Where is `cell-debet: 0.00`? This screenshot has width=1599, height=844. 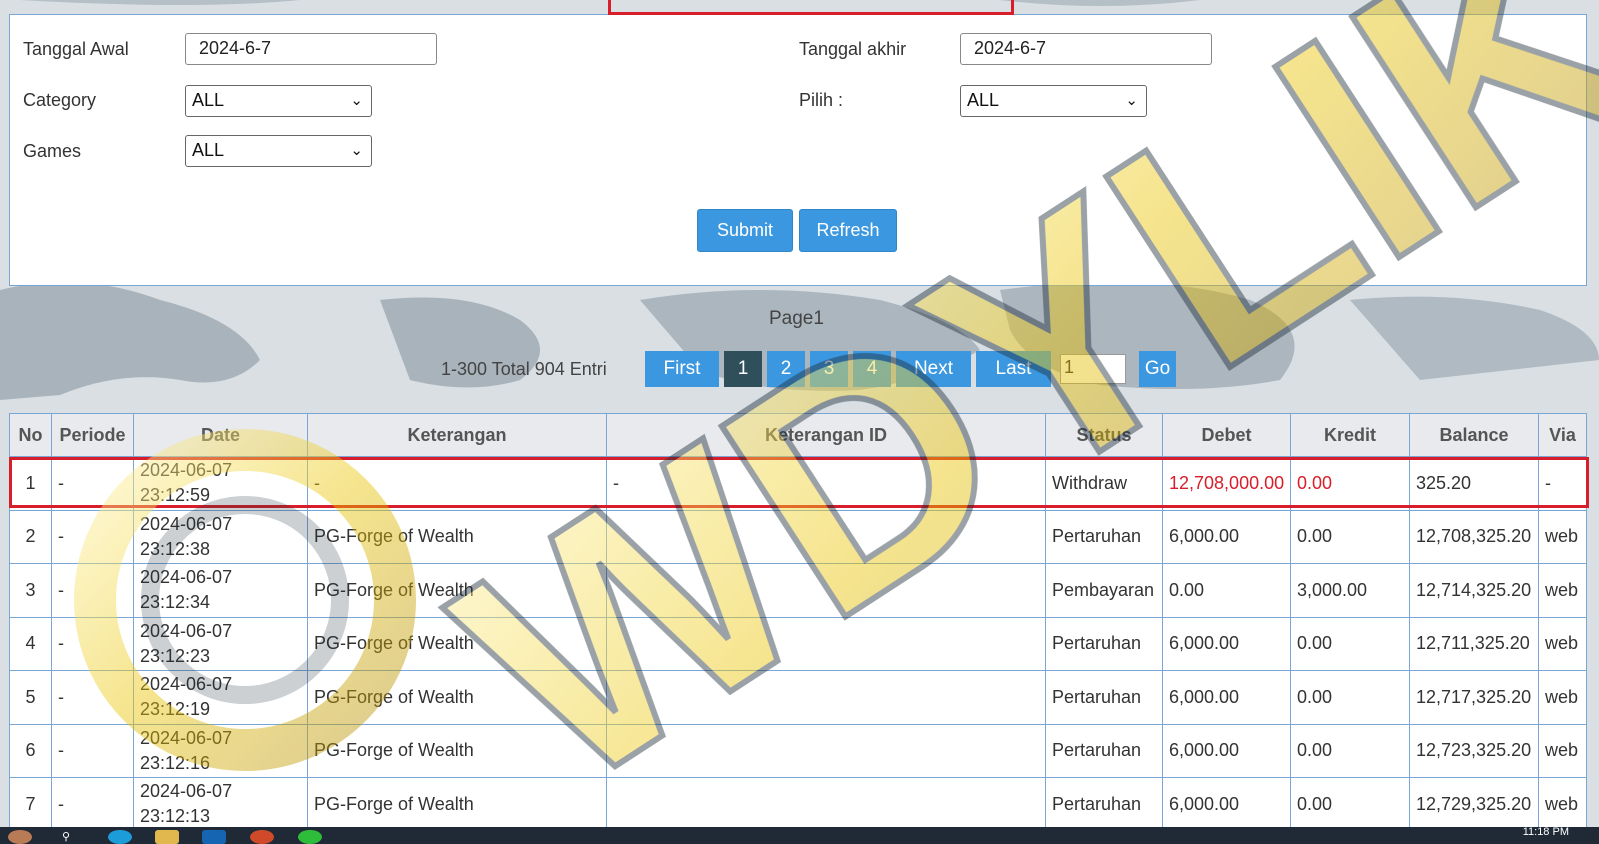
cell-debet: 0.00 is located at coordinates (1227, 591).